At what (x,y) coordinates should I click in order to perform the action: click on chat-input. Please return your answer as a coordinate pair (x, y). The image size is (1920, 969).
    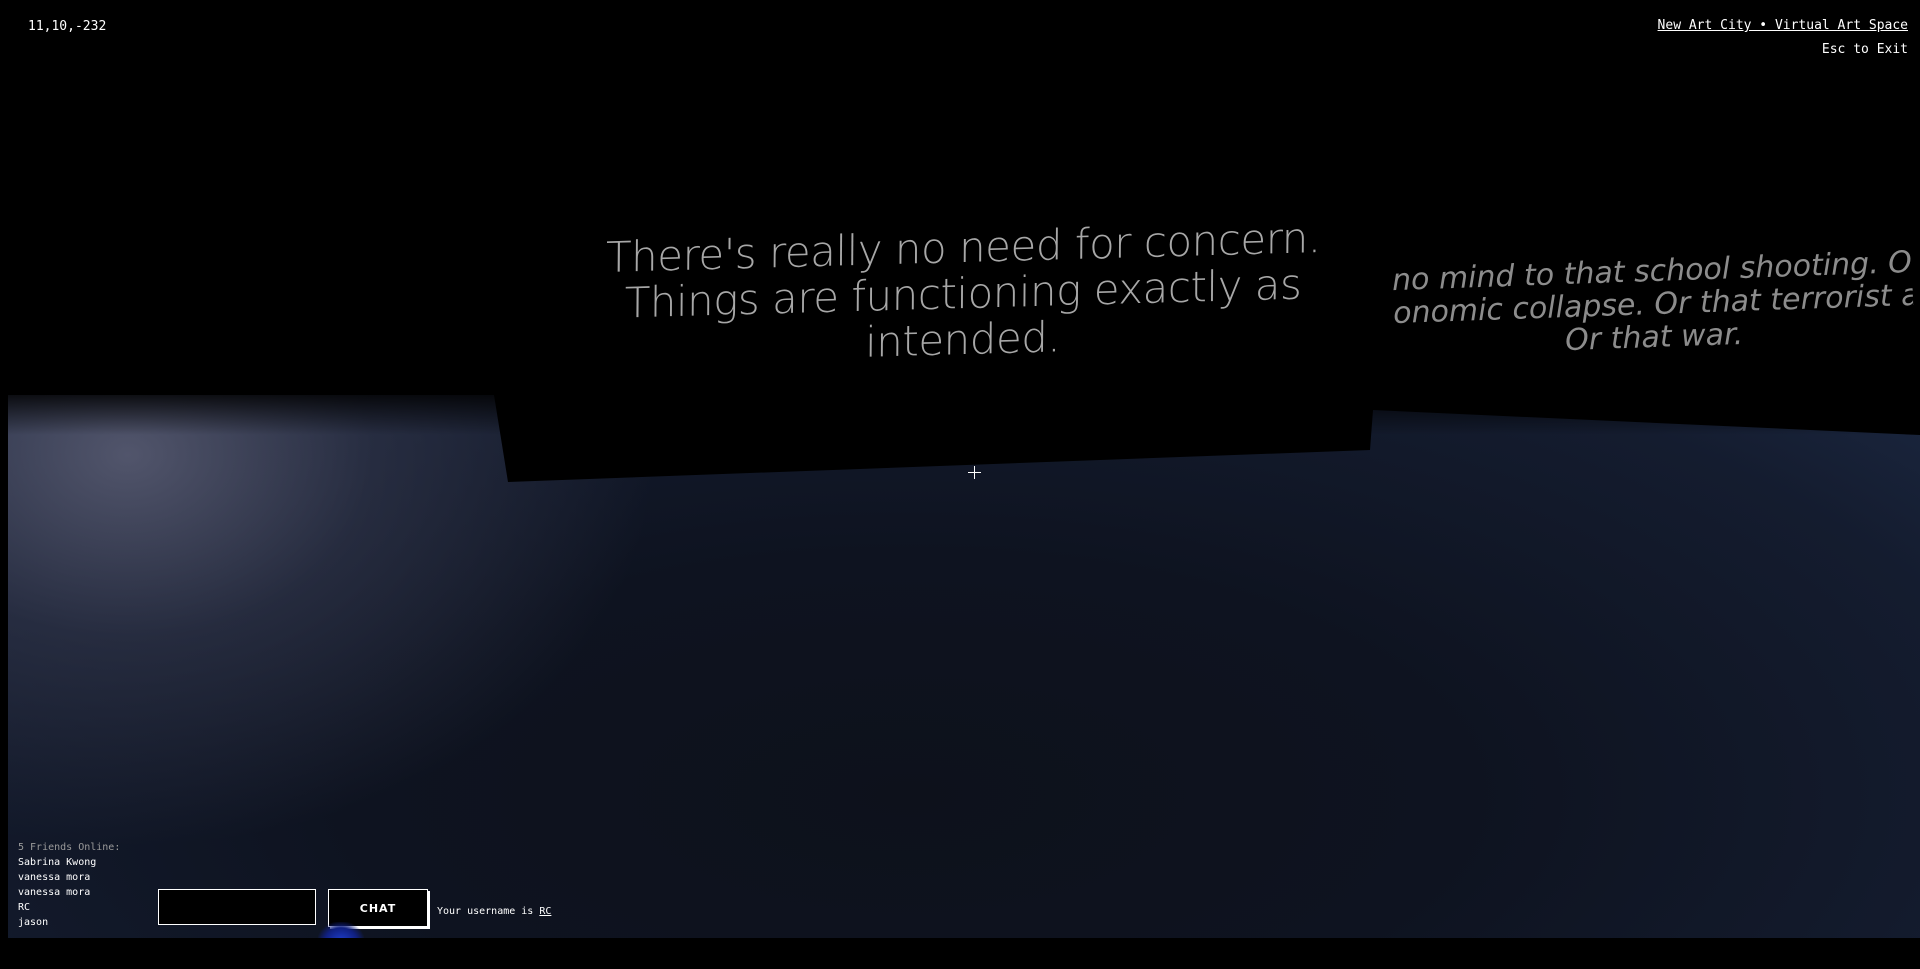
    Looking at the image, I should click on (237, 907).